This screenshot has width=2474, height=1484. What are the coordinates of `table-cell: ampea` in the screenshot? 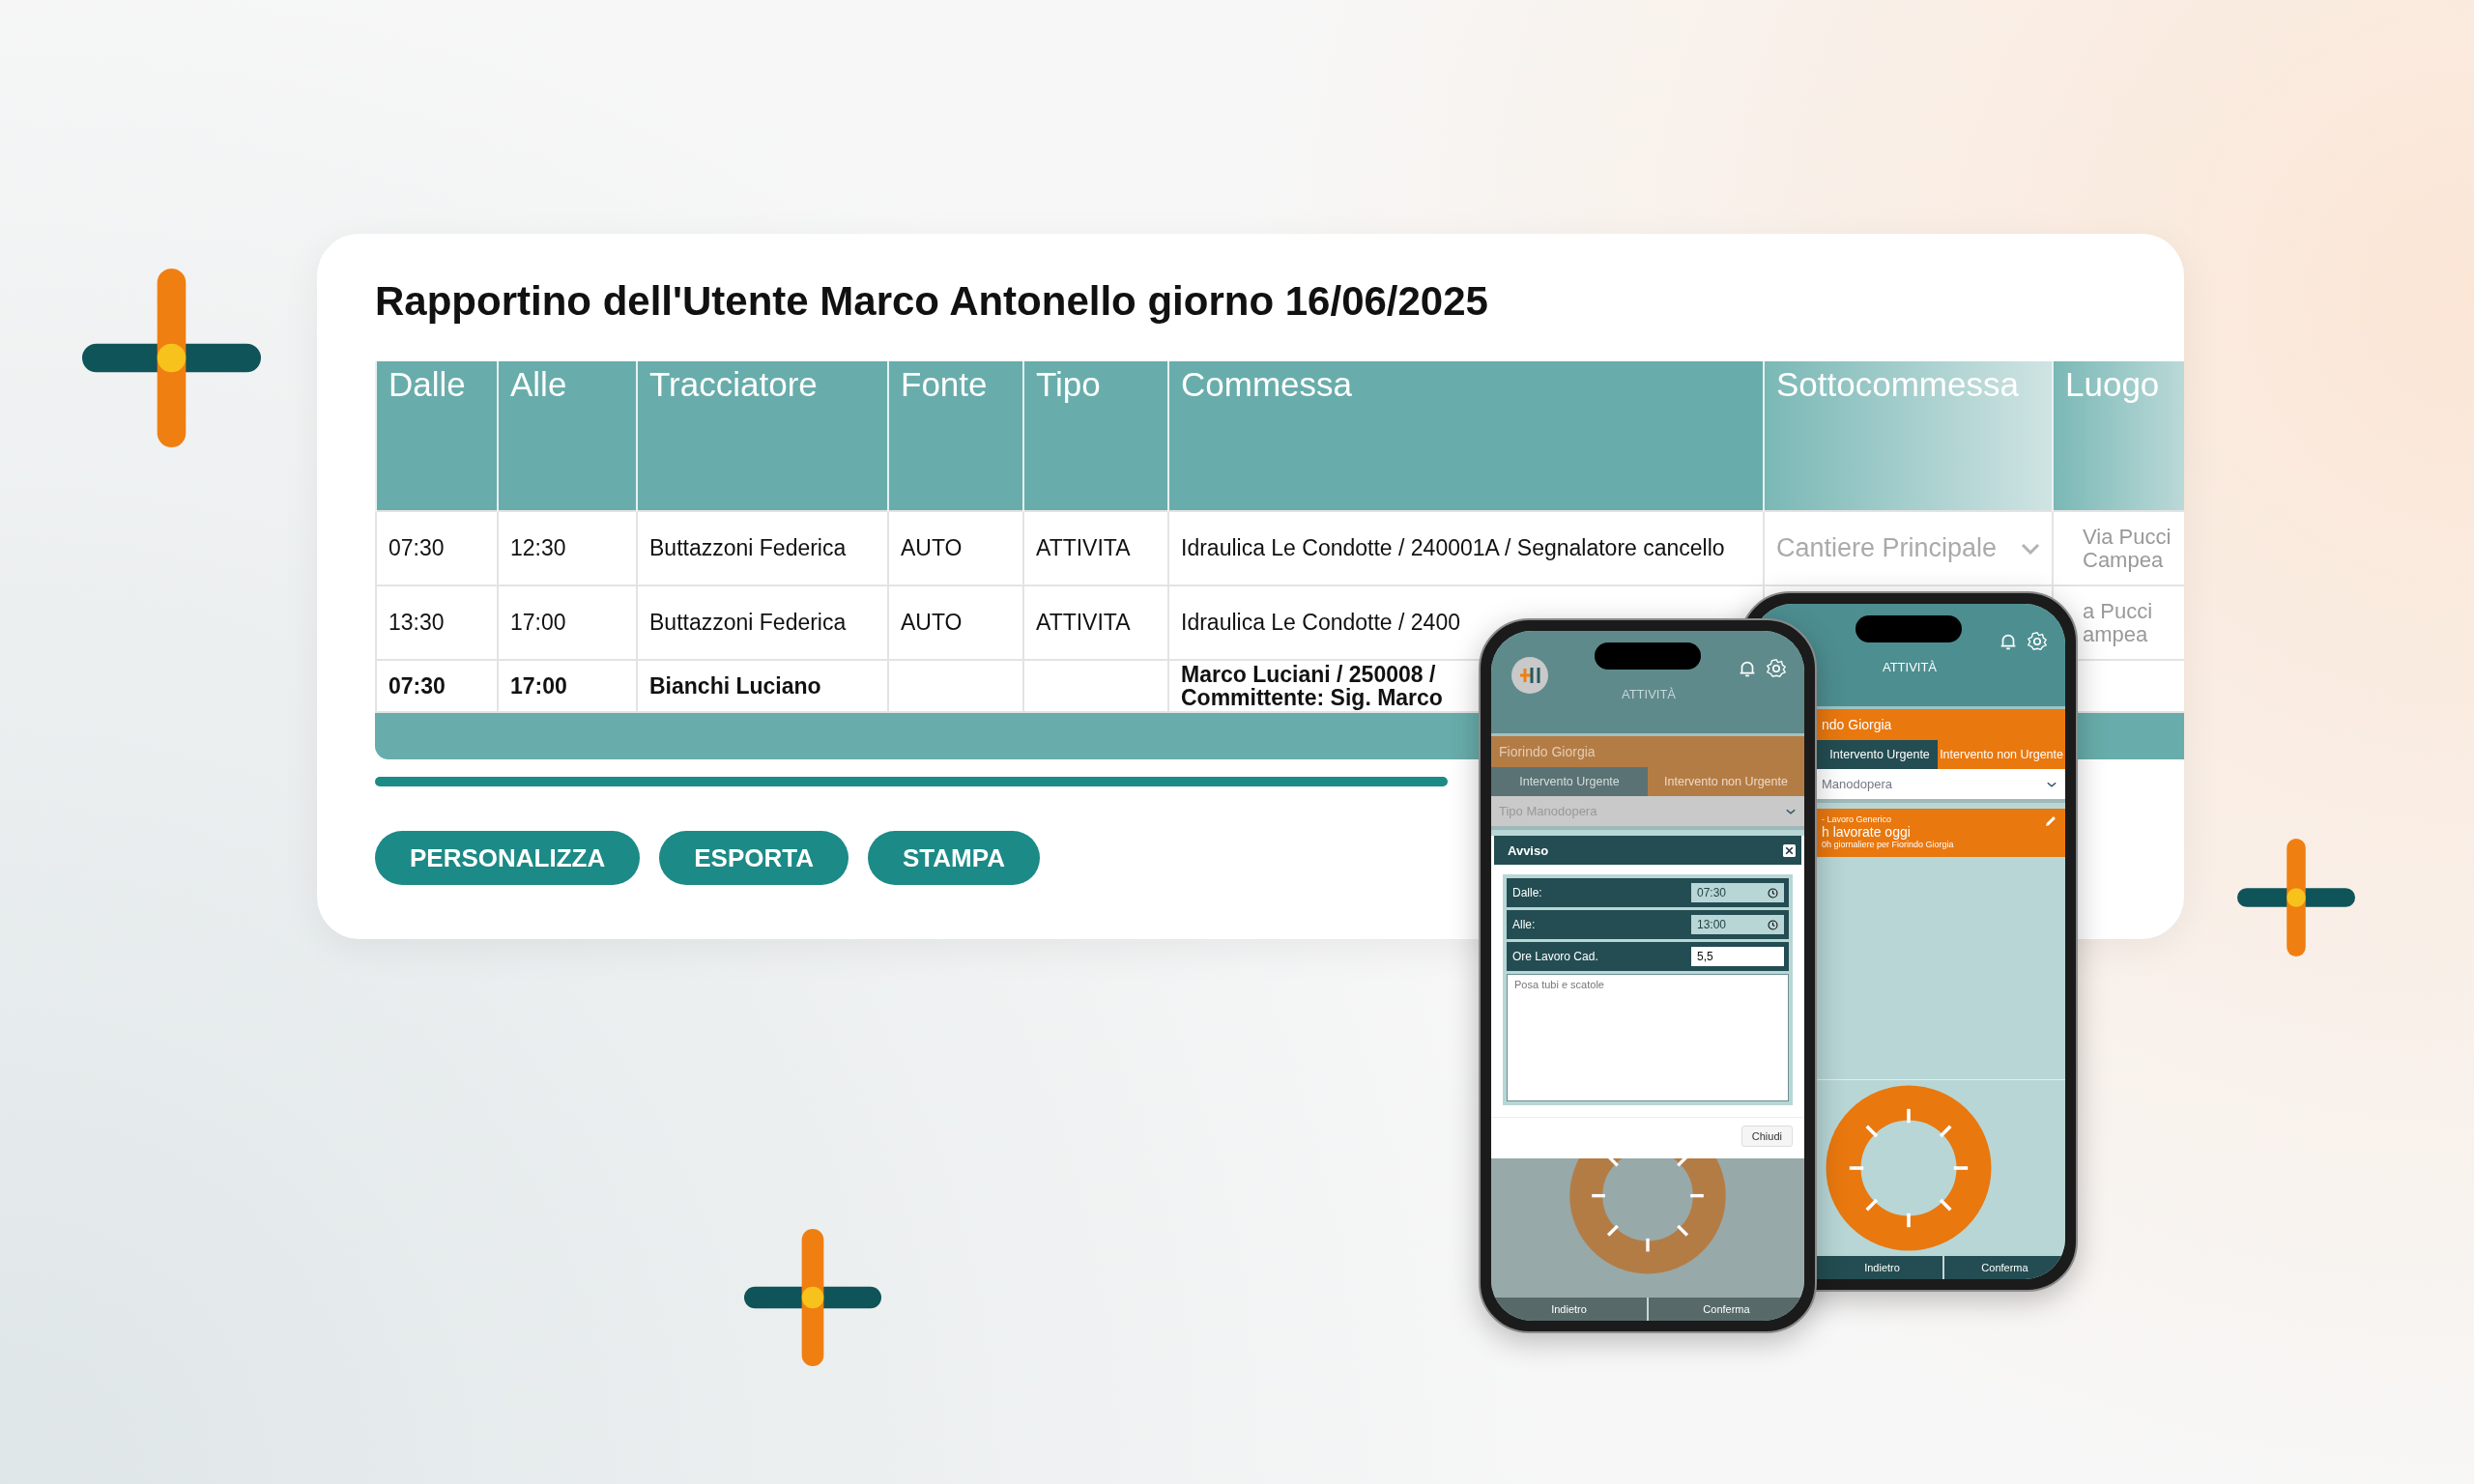 It's located at (2116, 633).